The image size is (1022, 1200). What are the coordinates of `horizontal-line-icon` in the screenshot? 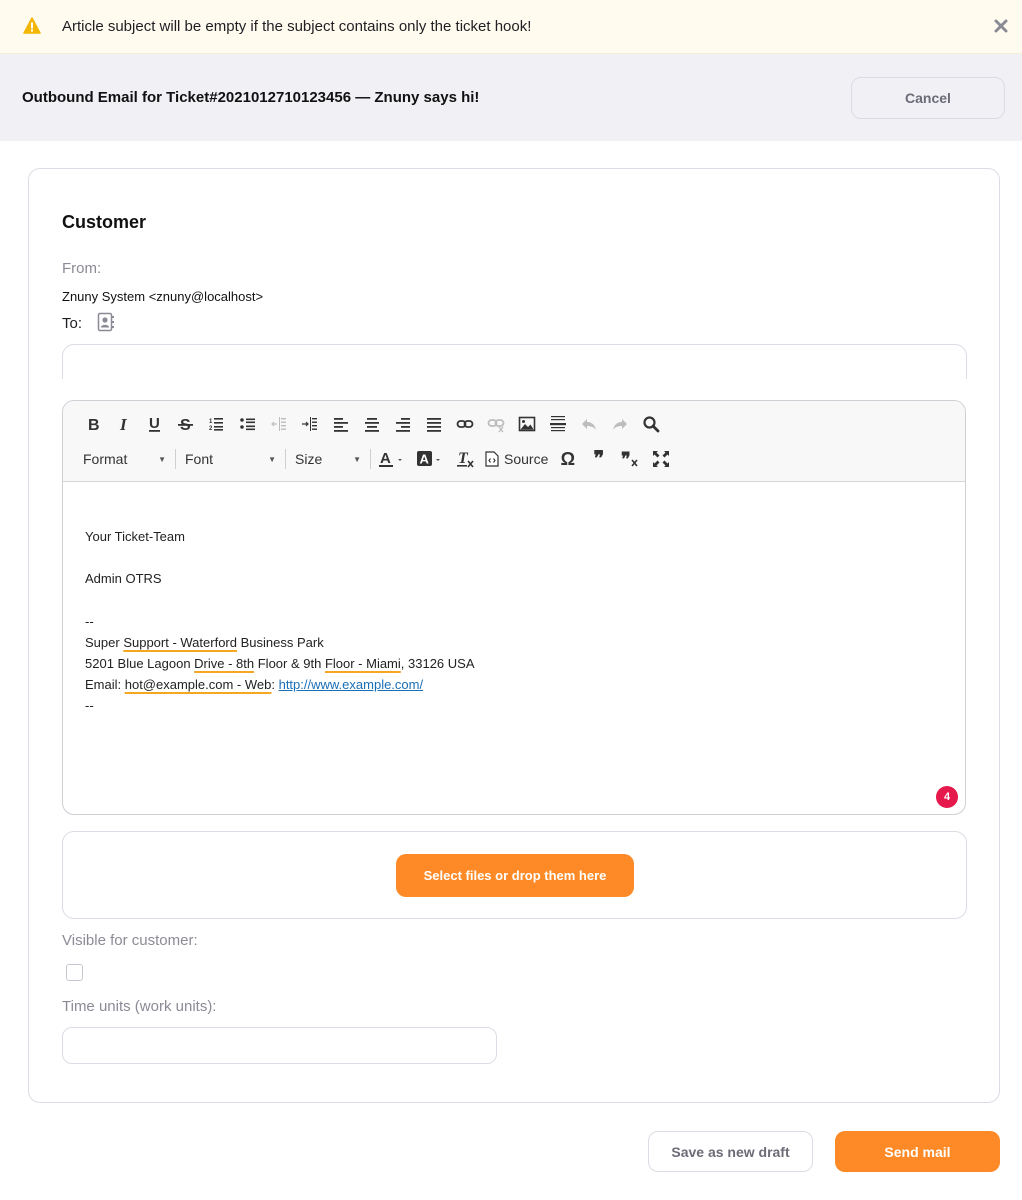 It's located at (557, 423).